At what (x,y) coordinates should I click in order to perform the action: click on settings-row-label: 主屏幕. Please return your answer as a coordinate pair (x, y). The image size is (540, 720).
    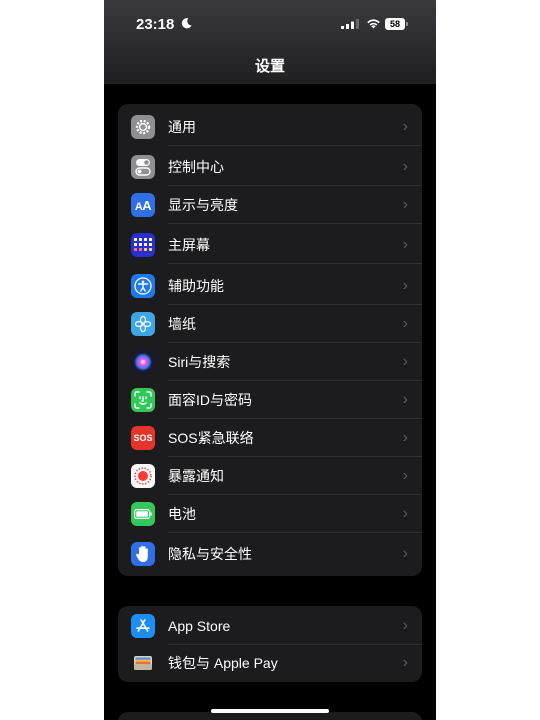
    Looking at the image, I should click on (189, 245).